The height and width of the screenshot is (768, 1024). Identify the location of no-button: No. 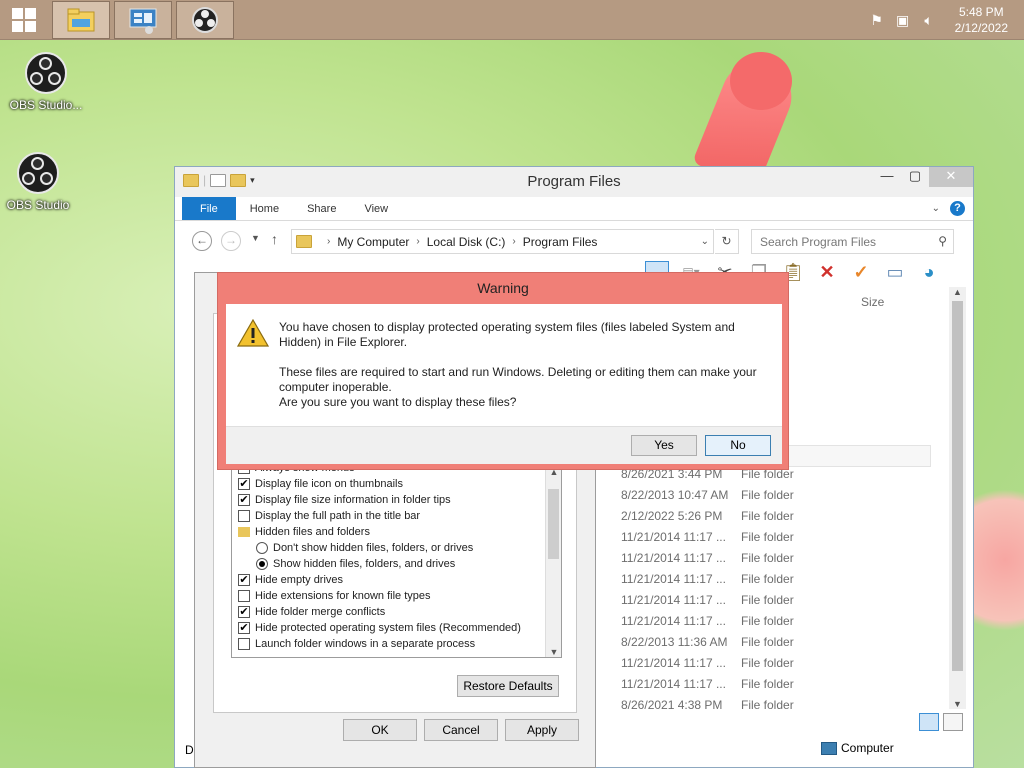
(738, 445).